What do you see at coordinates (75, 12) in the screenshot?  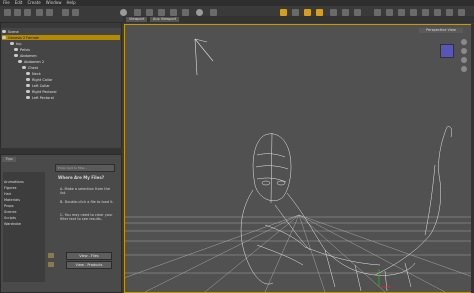 I see `render-icon` at bounding box center [75, 12].